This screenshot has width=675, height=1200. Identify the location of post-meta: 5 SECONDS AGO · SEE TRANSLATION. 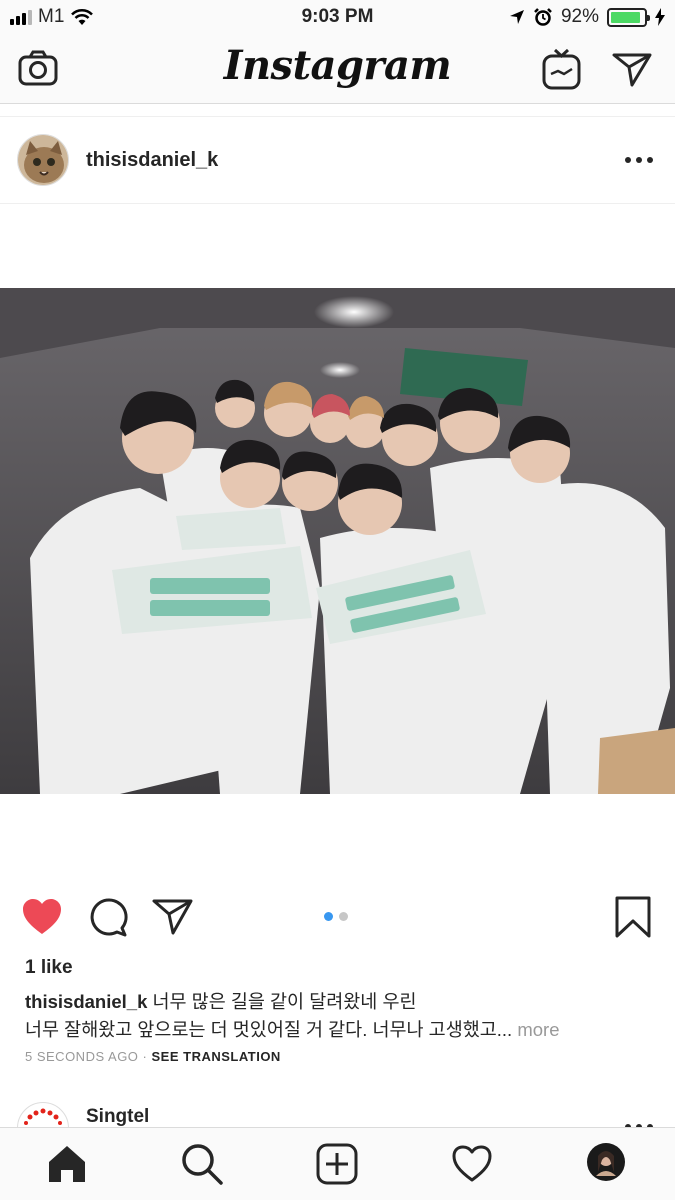
(153, 1056).